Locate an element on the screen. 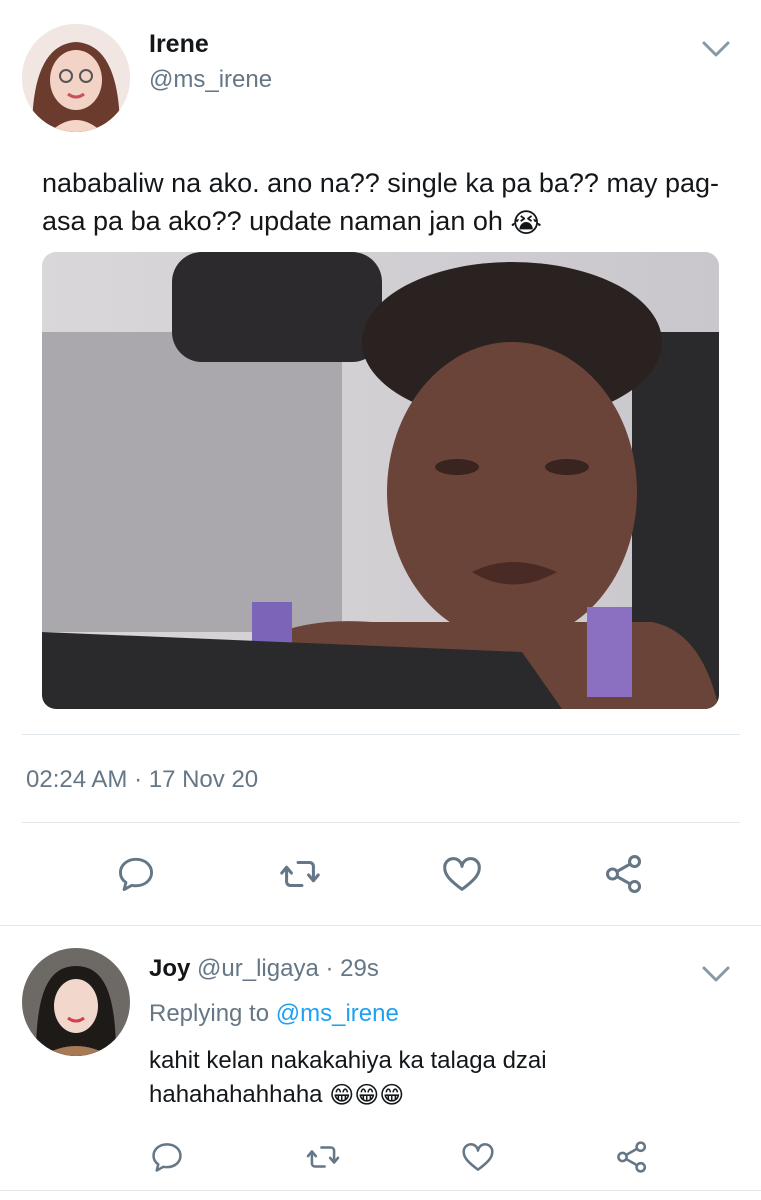  replying-to-label: Replying to is located at coordinates (209, 1013).